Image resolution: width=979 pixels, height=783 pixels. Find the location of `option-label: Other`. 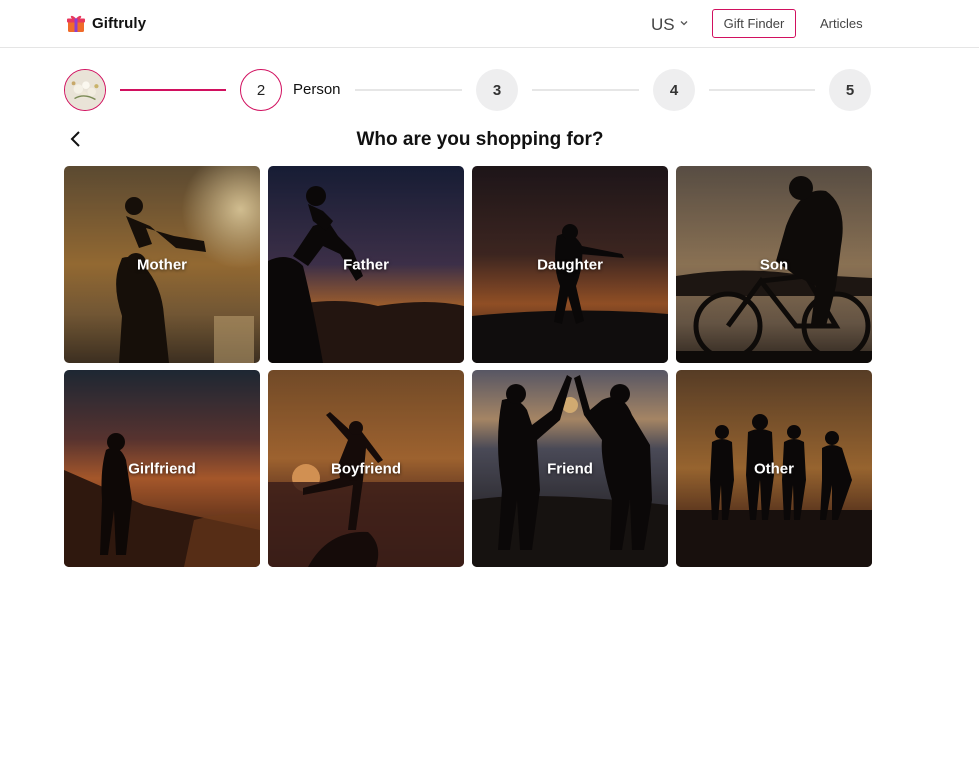

option-label: Other is located at coordinates (773, 468).